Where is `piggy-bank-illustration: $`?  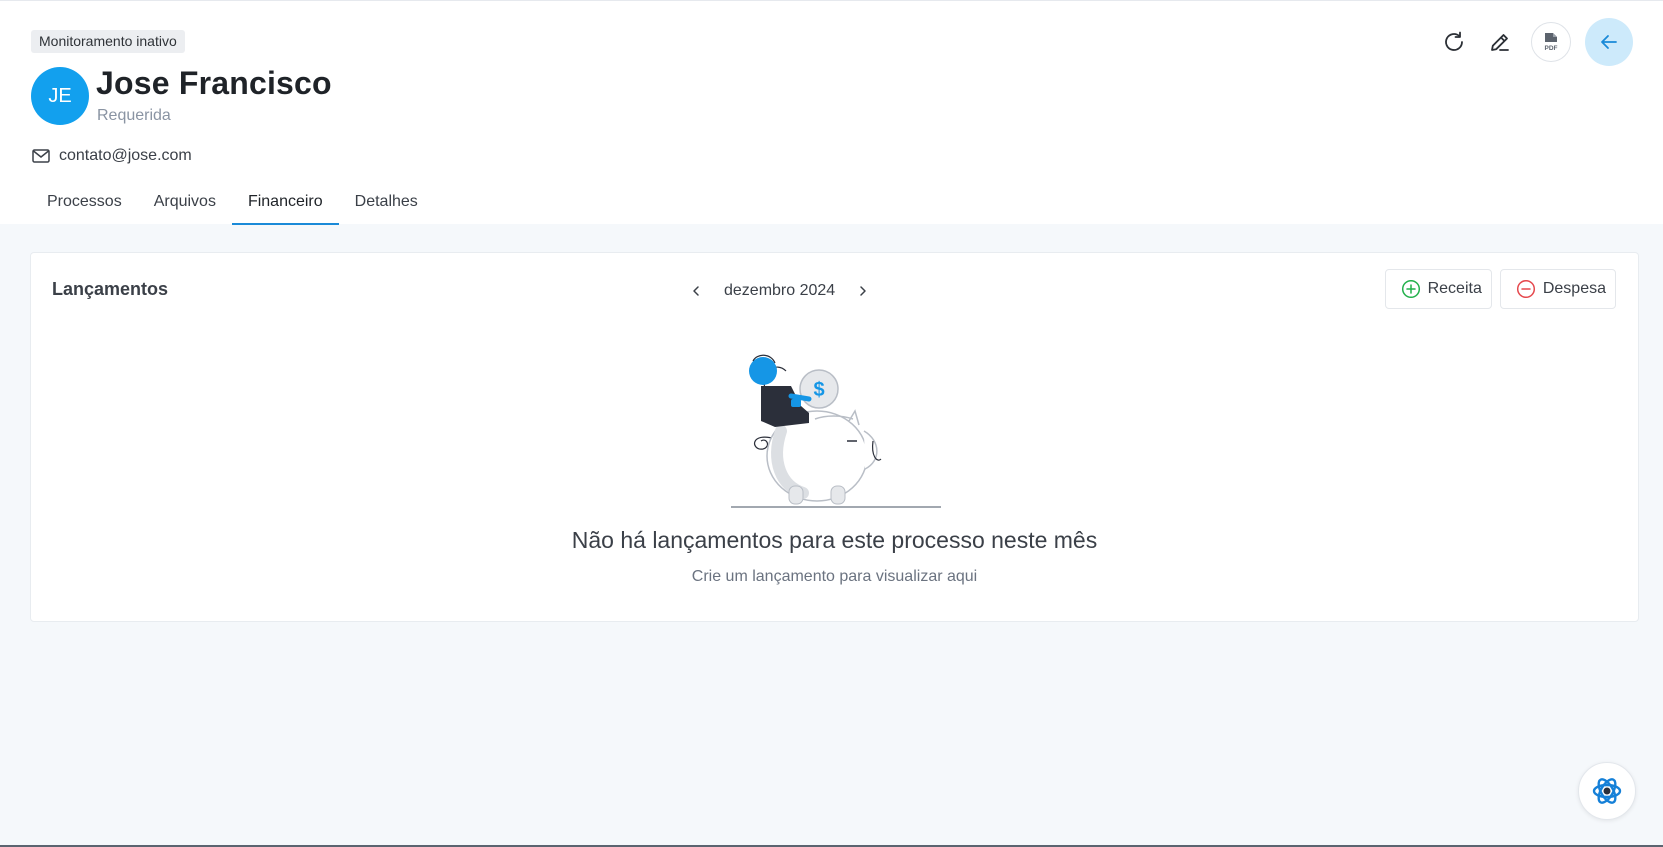
piggy-bank-illustration: $ is located at coordinates (836, 431).